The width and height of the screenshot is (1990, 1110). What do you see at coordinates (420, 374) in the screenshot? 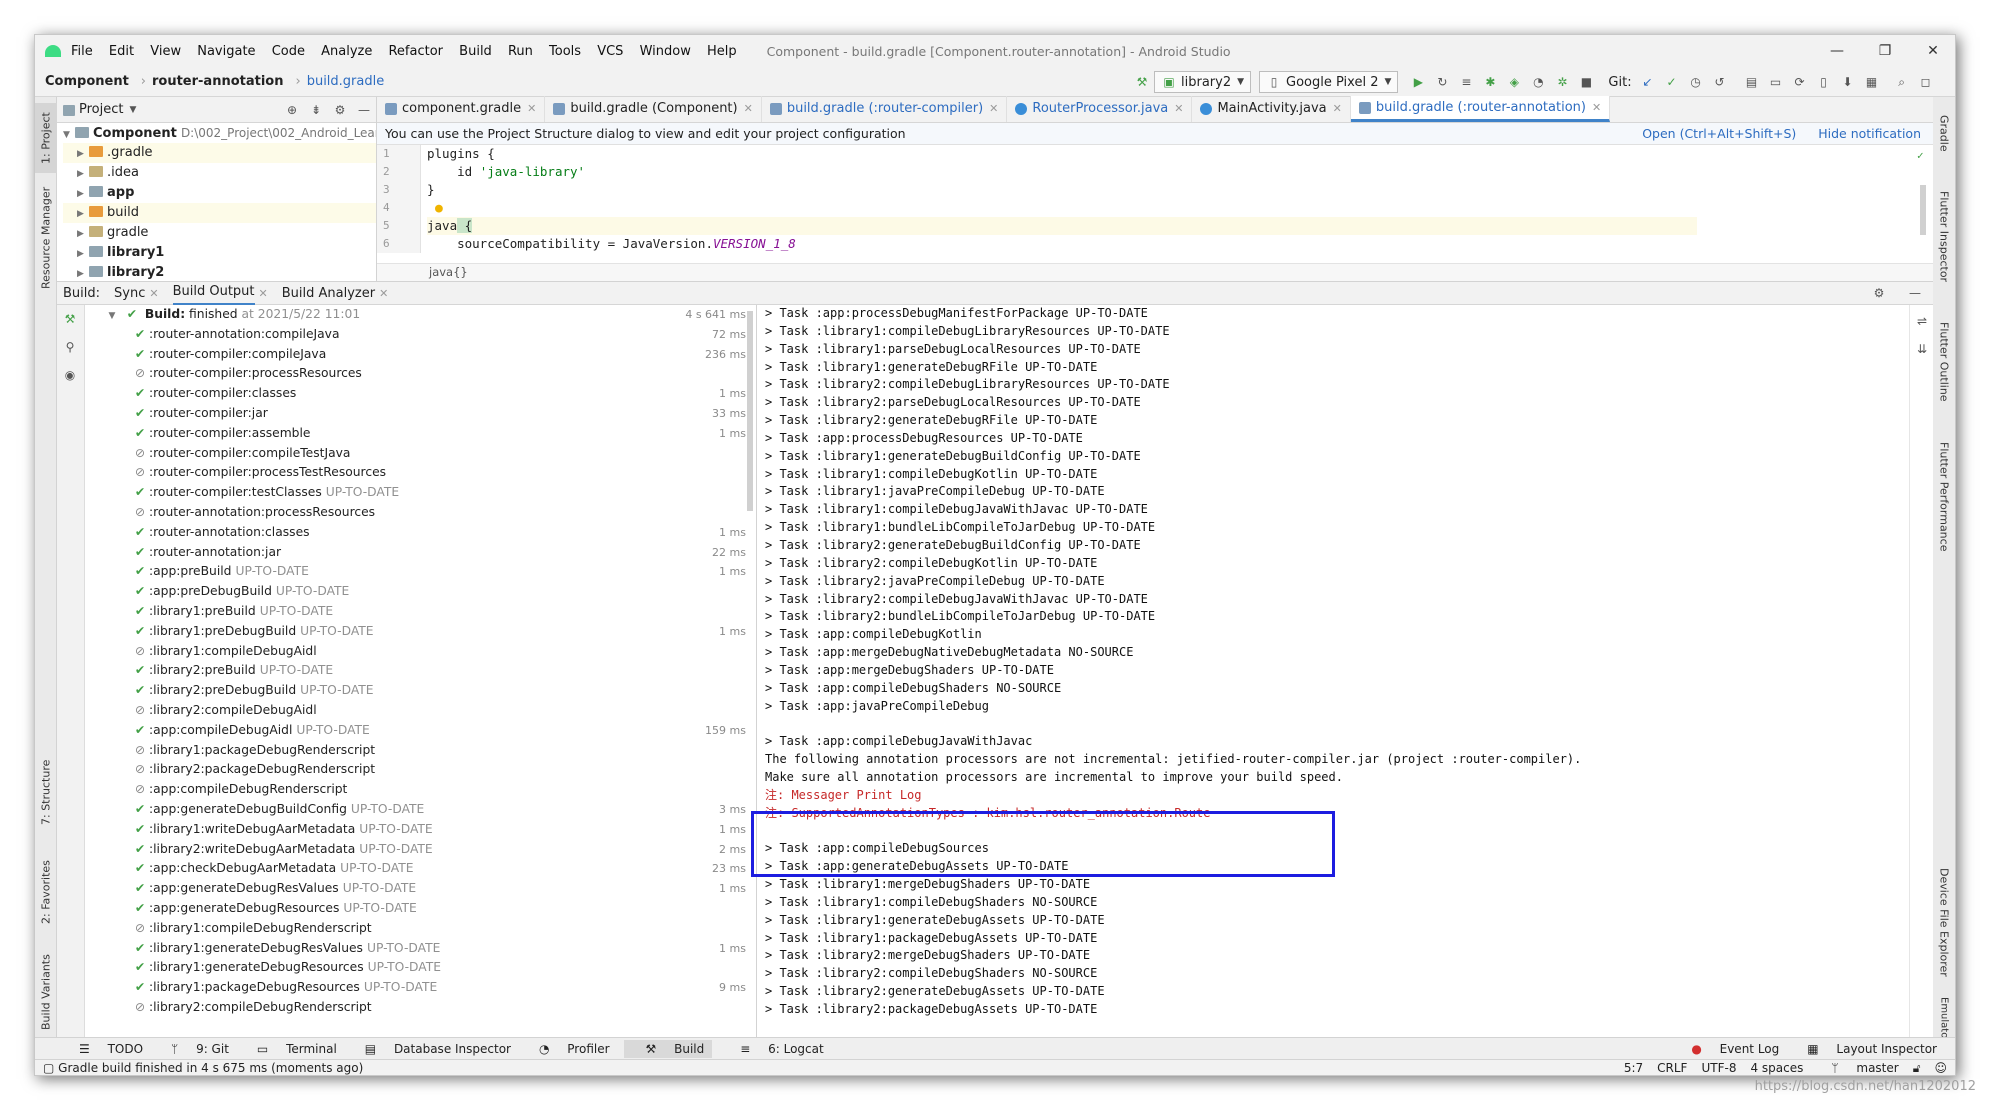
I see `task-row: ⊘:router-compiler:processResources` at bounding box center [420, 374].